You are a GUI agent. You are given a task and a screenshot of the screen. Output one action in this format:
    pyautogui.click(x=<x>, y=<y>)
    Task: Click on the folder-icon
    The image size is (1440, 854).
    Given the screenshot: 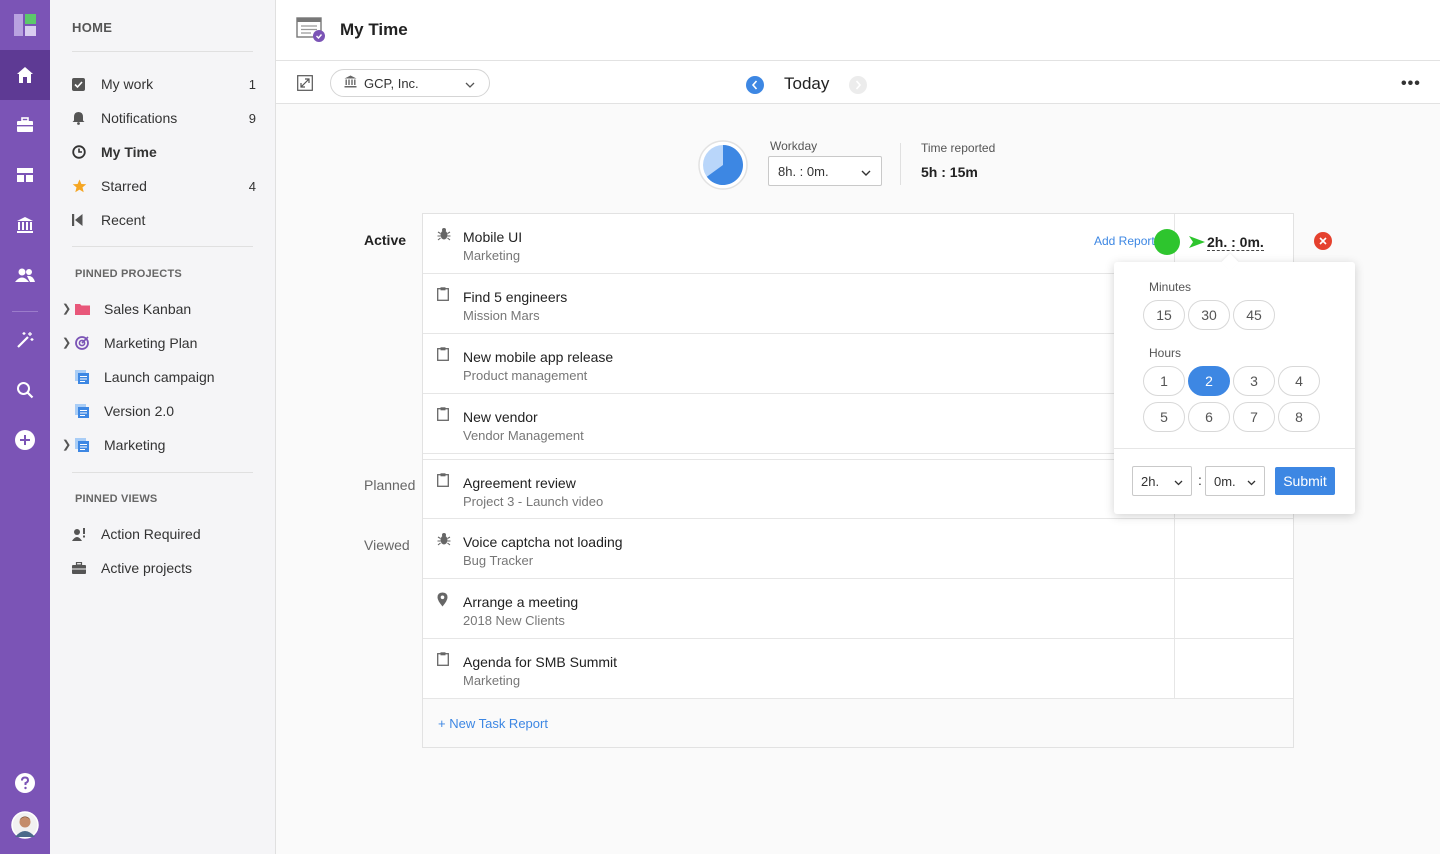 What is the action you would take?
    pyautogui.click(x=89, y=309)
    